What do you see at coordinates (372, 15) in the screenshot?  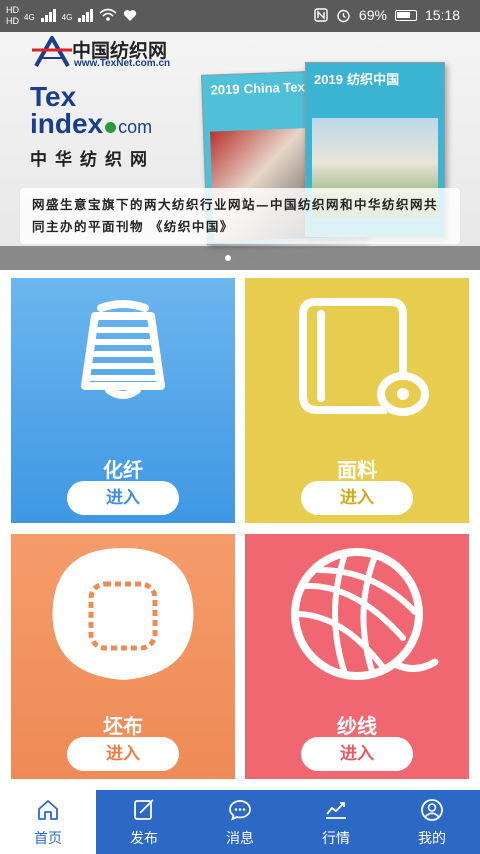 I see `battery-percent: 69%` at bounding box center [372, 15].